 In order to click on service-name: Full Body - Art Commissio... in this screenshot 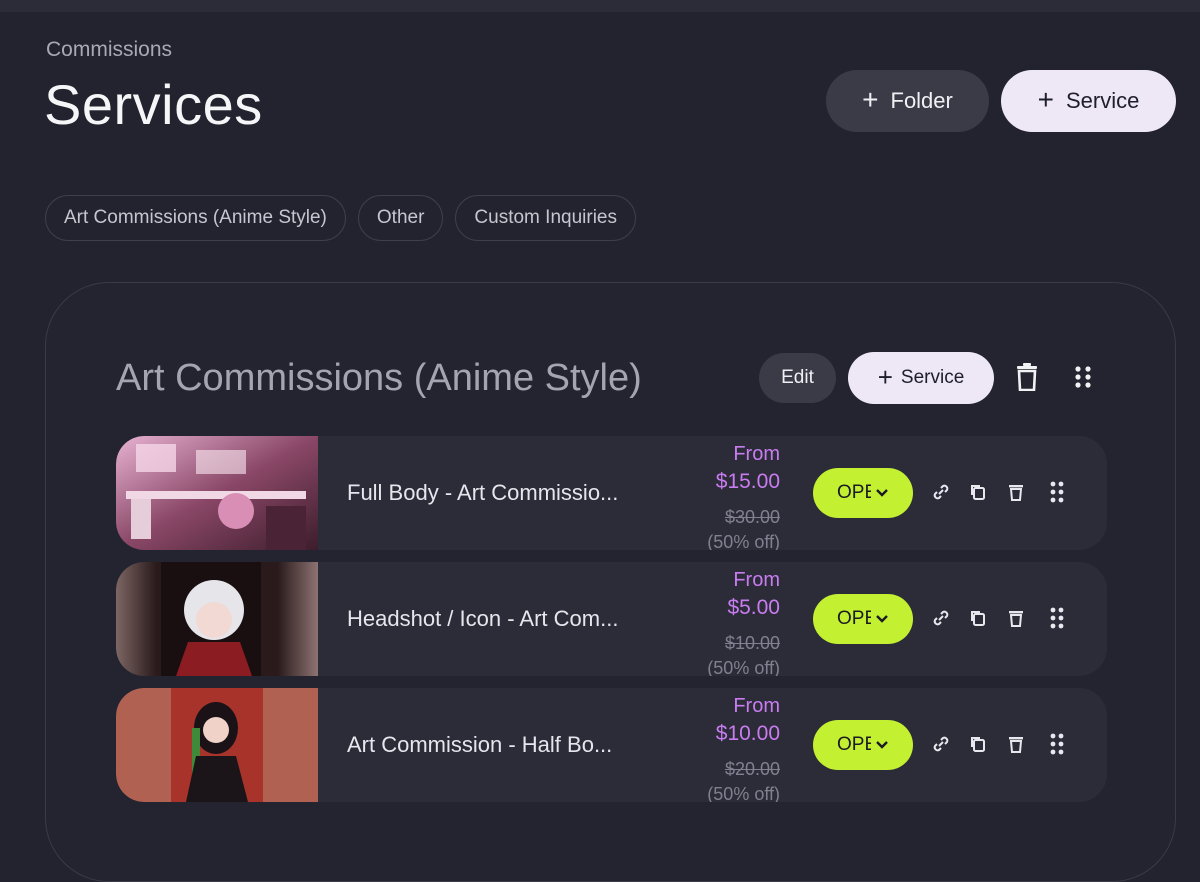, I will do `click(483, 492)`.